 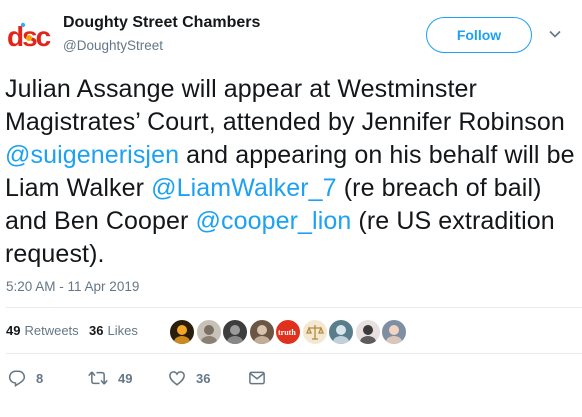 What do you see at coordinates (92, 155) in the screenshot?
I see `mention-link: @suigenerisjen` at bounding box center [92, 155].